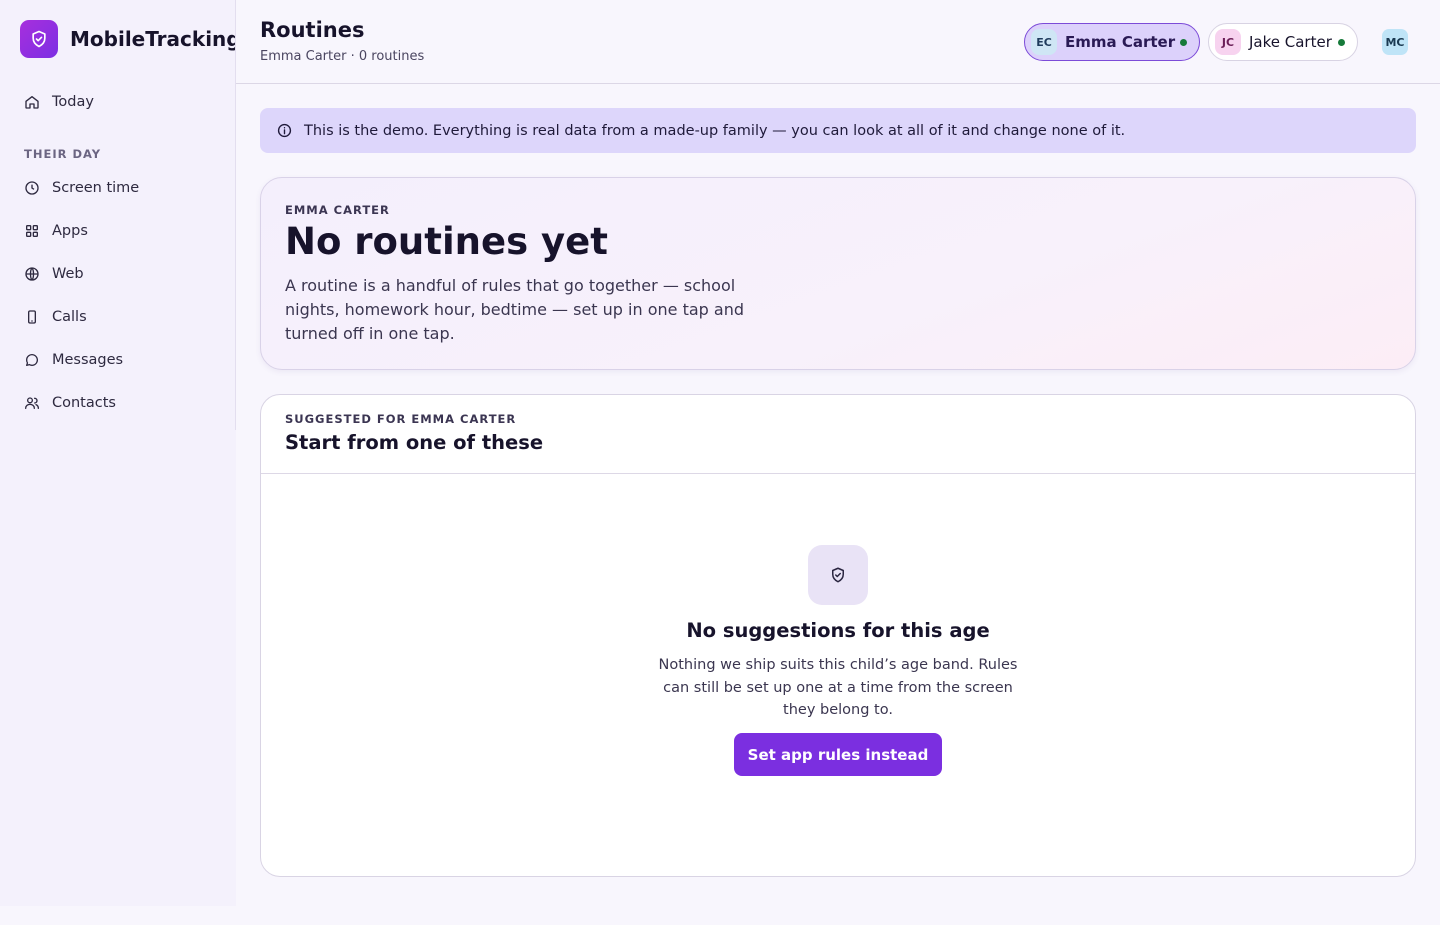 The image size is (1440, 925). Describe the element at coordinates (70, 231) in the screenshot. I see `sidebar-item-label: Apps` at that location.